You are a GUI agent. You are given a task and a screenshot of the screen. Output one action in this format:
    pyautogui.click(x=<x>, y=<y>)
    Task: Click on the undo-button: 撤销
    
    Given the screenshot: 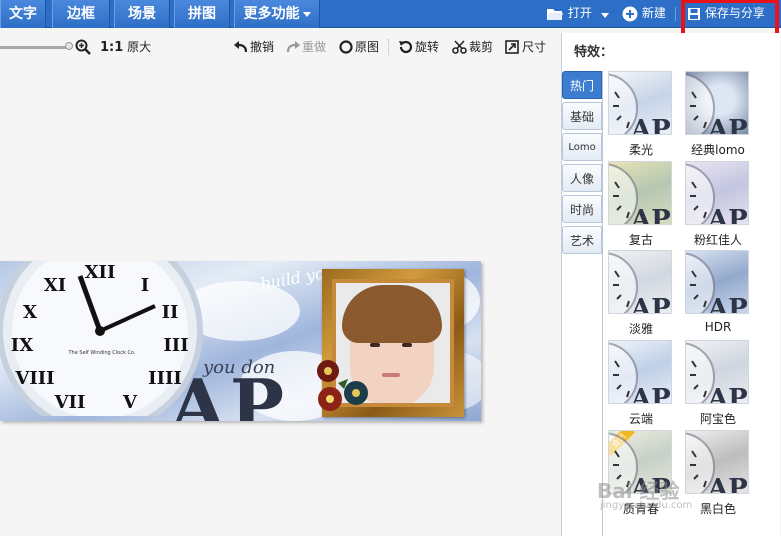 What is the action you would take?
    pyautogui.click(x=254, y=47)
    